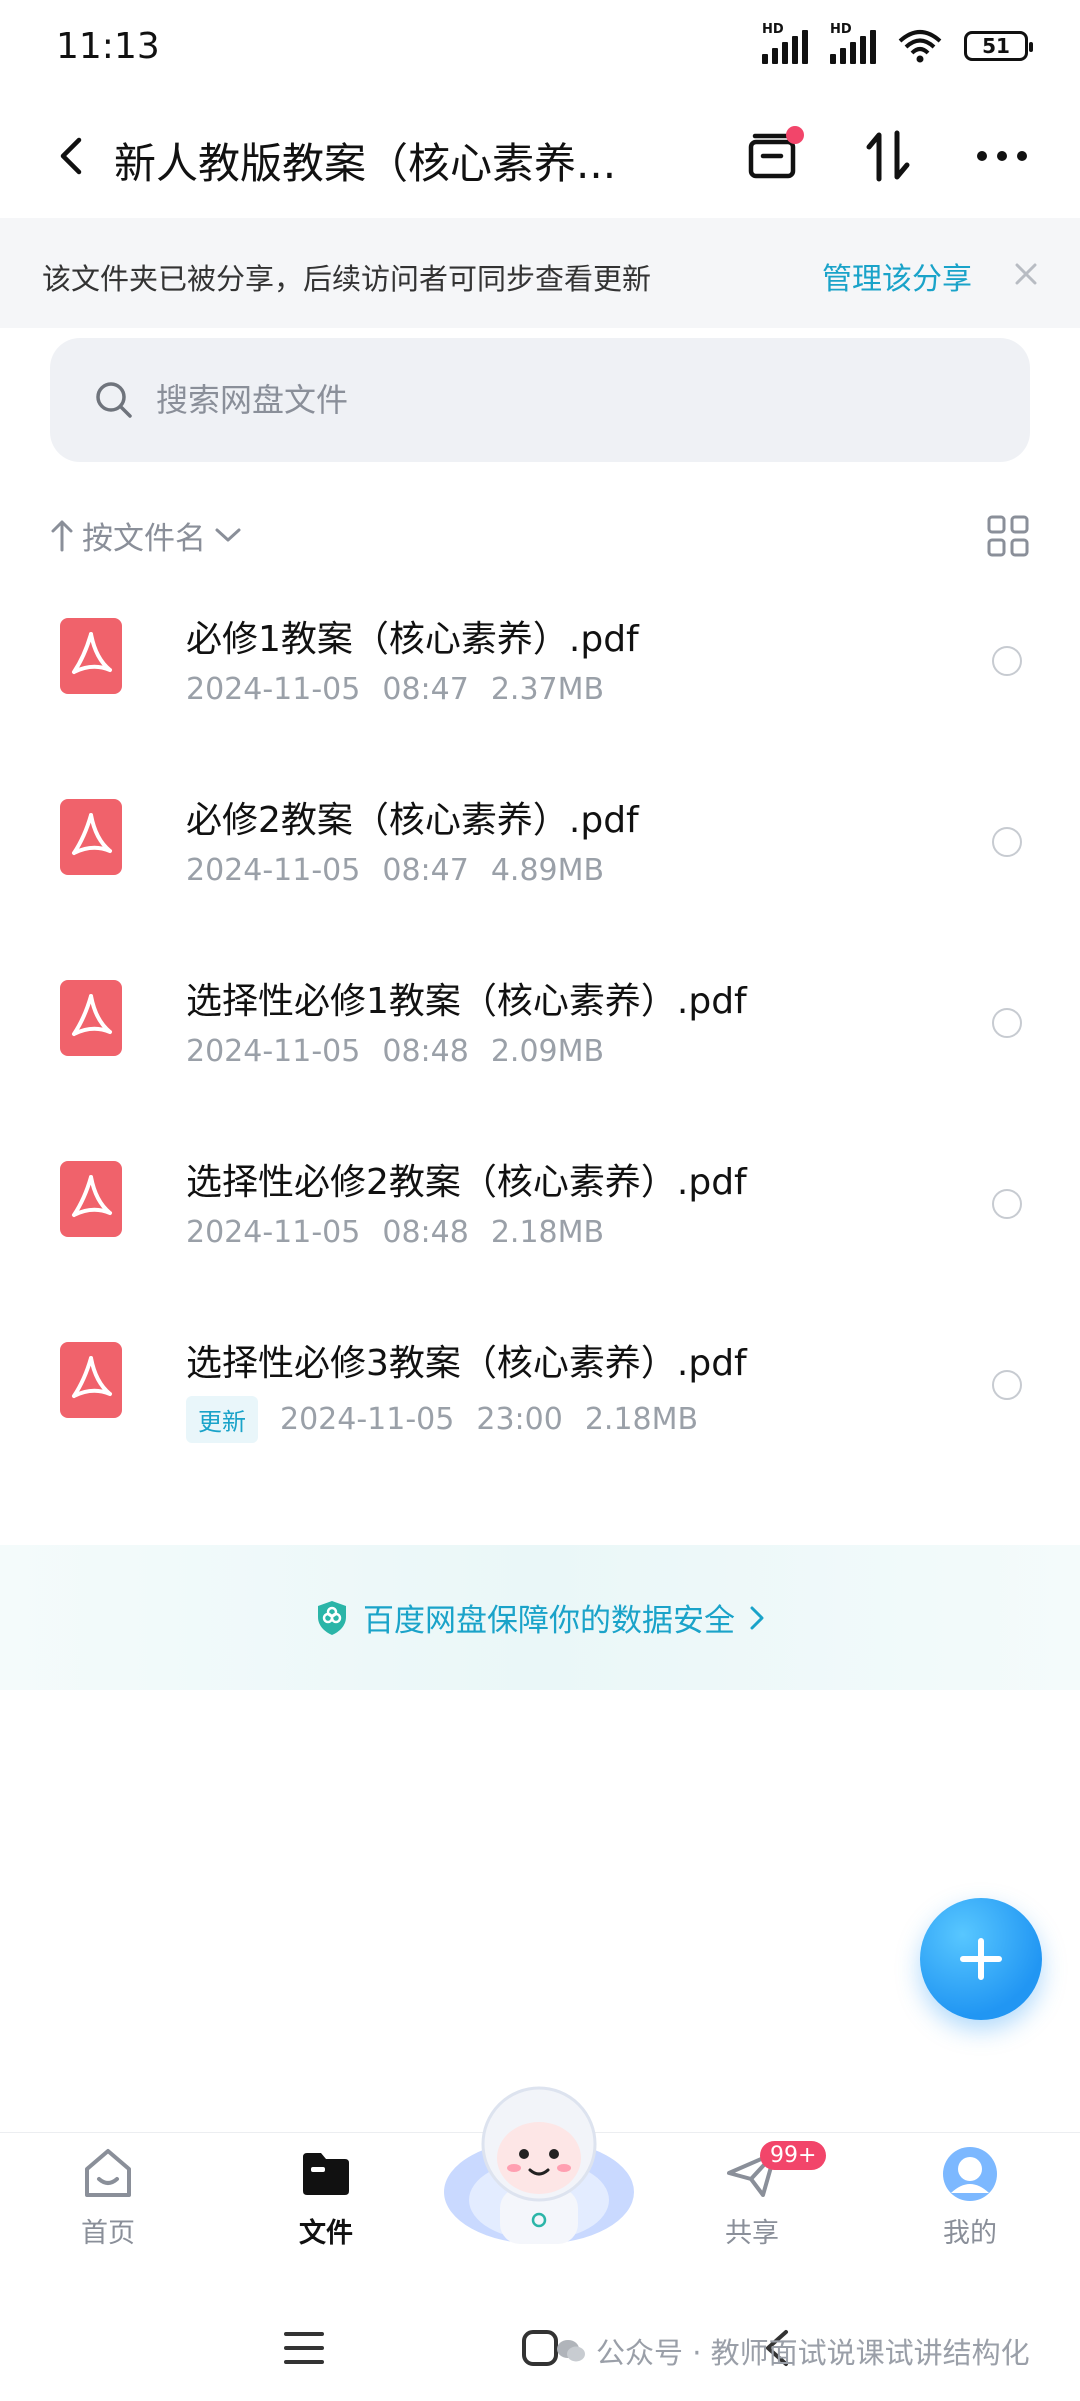 This screenshot has height=2401, width=1080. Describe the element at coordinates (970, 2233) in the screenshot. I see `nav-label: 我的` at that location.